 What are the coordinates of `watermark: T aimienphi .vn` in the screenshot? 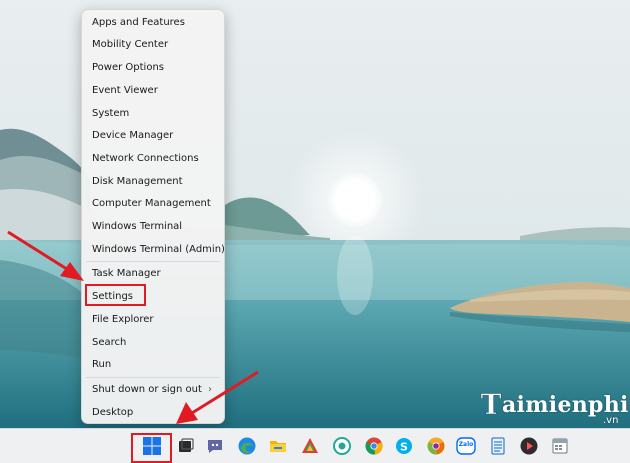 It's located at (553, 407).